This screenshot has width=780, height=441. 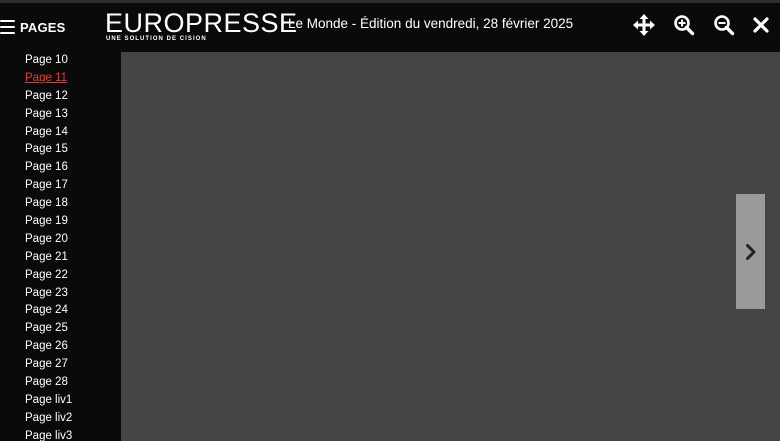 I want to click on page-link: Page liv3, so click(x=60, y=434).